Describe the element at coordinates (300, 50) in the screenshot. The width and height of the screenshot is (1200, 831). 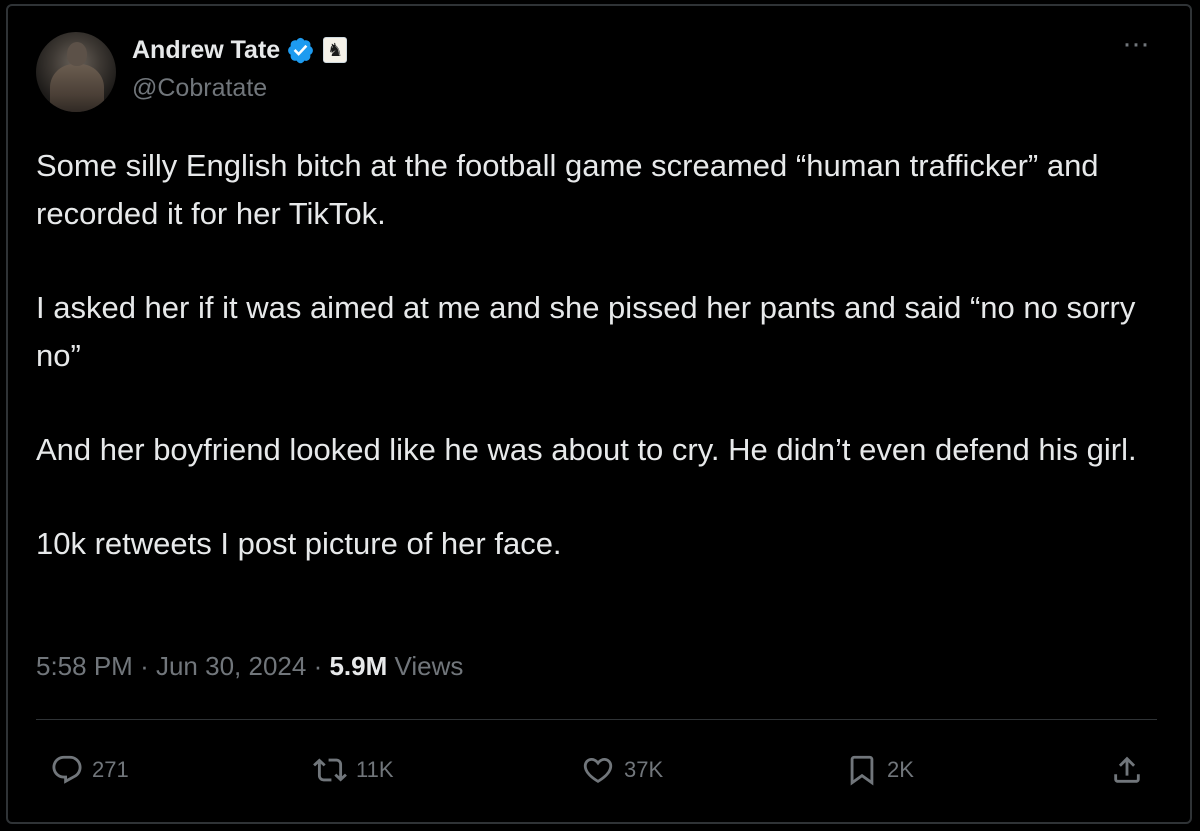
I see `verified-badge-icon` at that location.